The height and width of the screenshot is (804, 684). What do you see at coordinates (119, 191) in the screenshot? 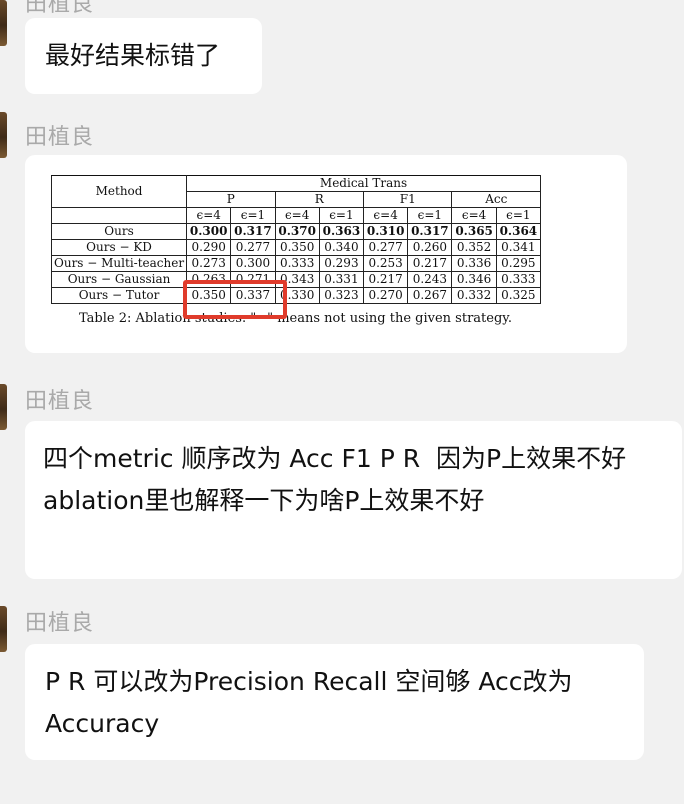
I see `table-header: Method` at bounding box center [119, 191].